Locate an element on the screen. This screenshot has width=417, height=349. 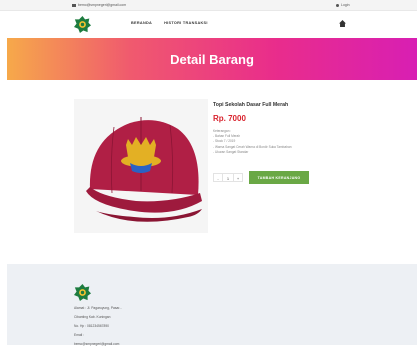
nav-links: BERANDA HISTORI TRANSAKSI is located at coordinates (169, 23).